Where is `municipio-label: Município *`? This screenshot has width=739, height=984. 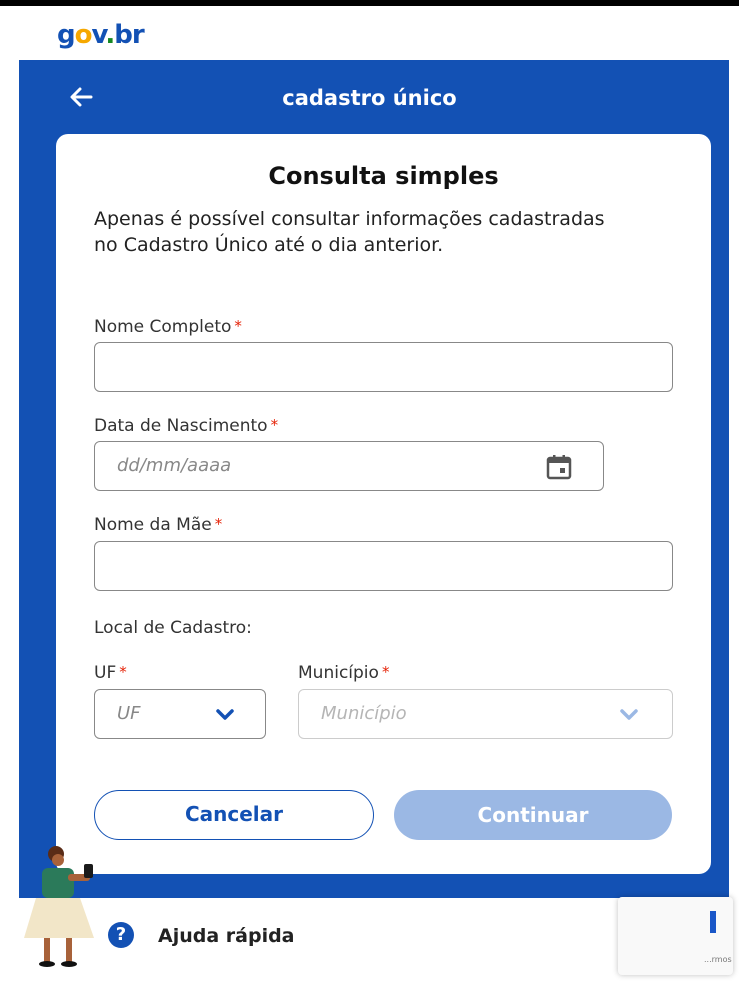 municipio-label: Município * is located at coordinates (344, 673).